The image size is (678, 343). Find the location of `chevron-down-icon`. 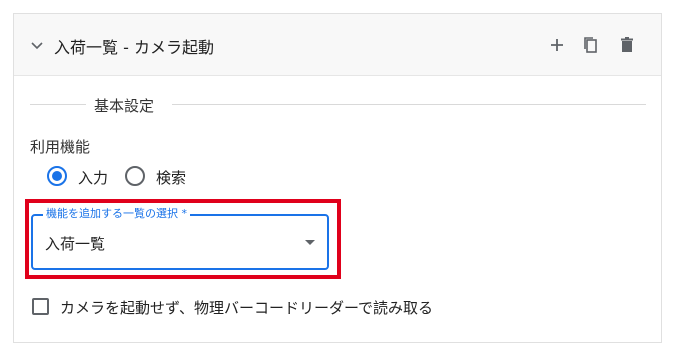

chevron-down-icon is located at coordinates (37, 45).